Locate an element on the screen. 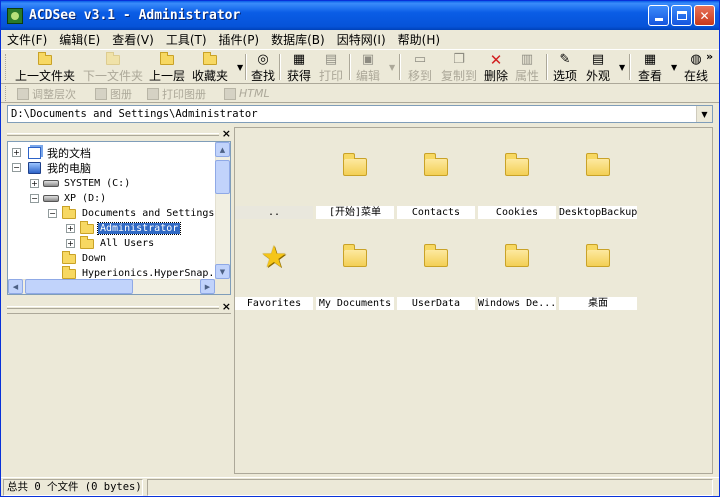  acquire-button: ▦ 获得 is located at coordinates (299, 67).